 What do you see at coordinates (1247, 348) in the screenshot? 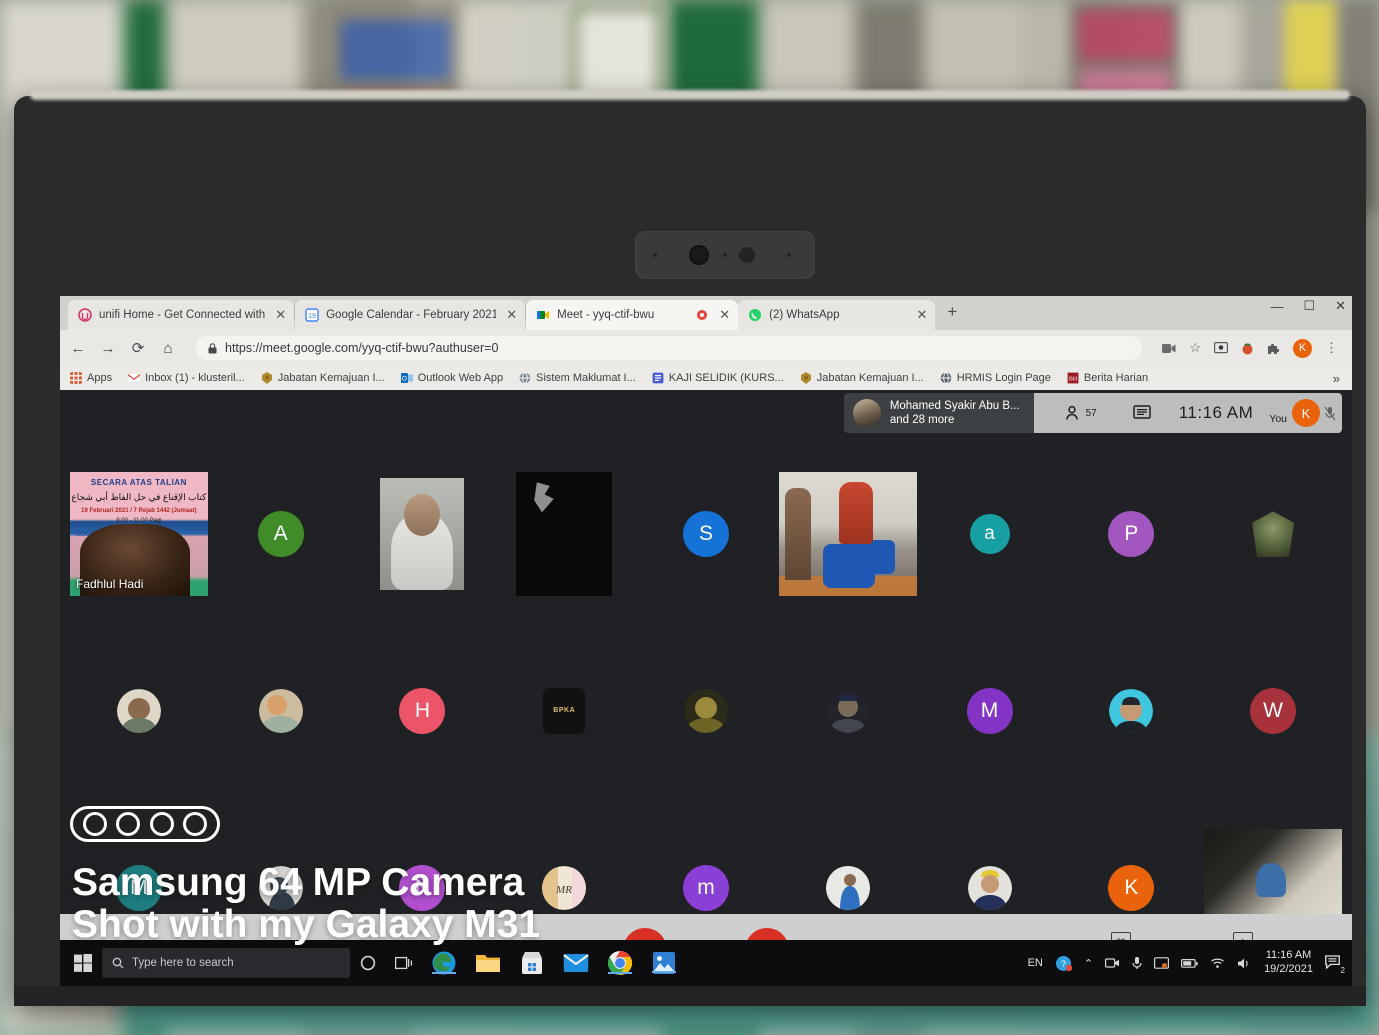
I see `extension-tomato-icon` at bounding box center [1247, 348].